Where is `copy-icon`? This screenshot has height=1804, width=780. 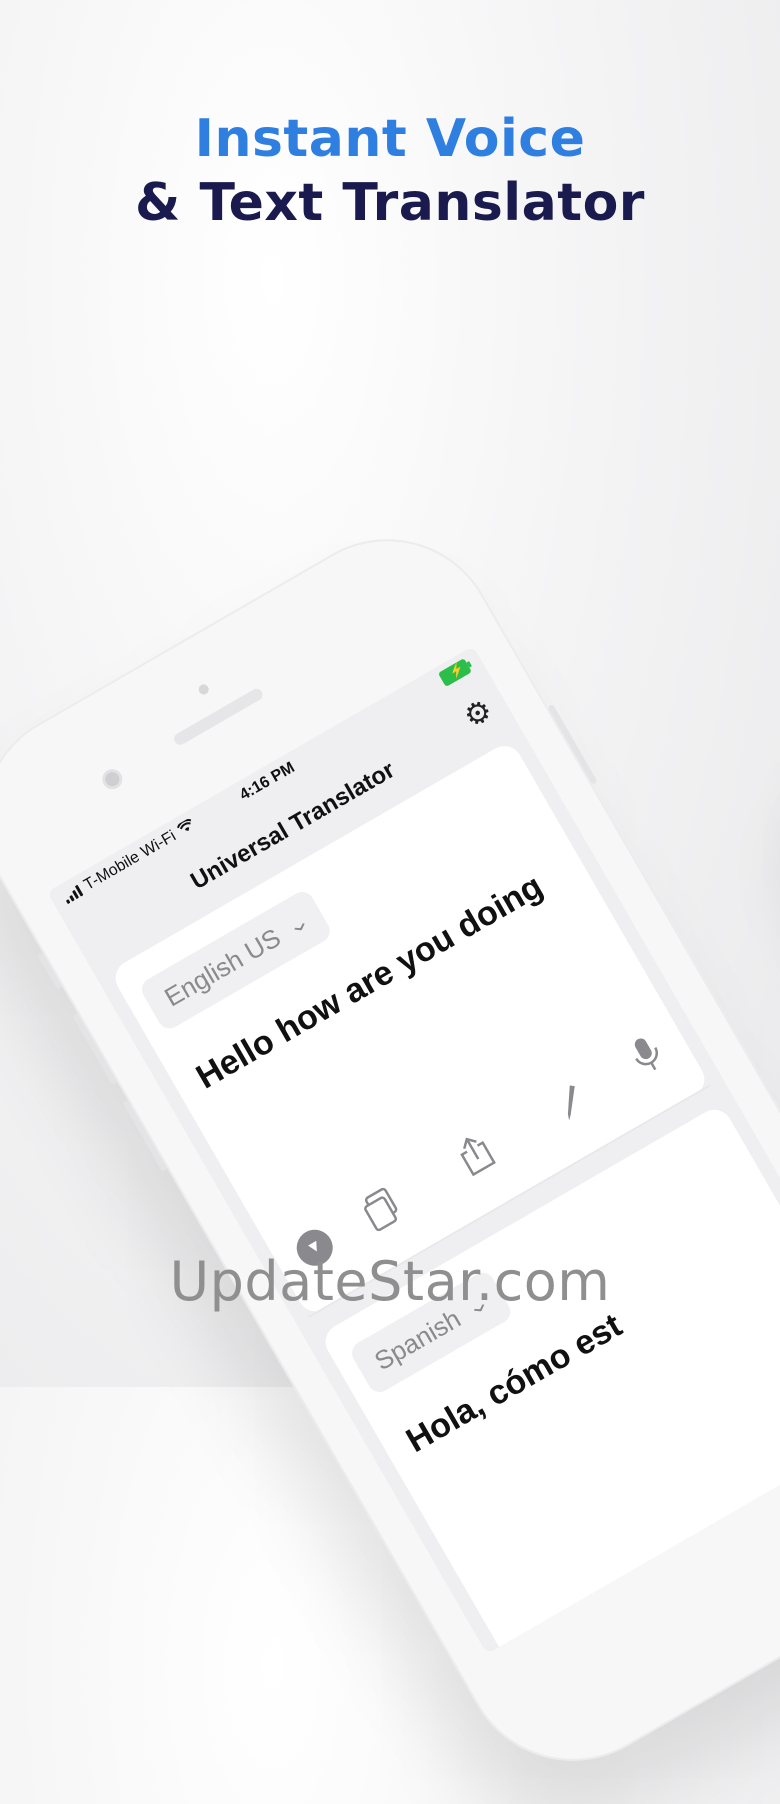 copy-icon is located at coordinates (383, 1213).